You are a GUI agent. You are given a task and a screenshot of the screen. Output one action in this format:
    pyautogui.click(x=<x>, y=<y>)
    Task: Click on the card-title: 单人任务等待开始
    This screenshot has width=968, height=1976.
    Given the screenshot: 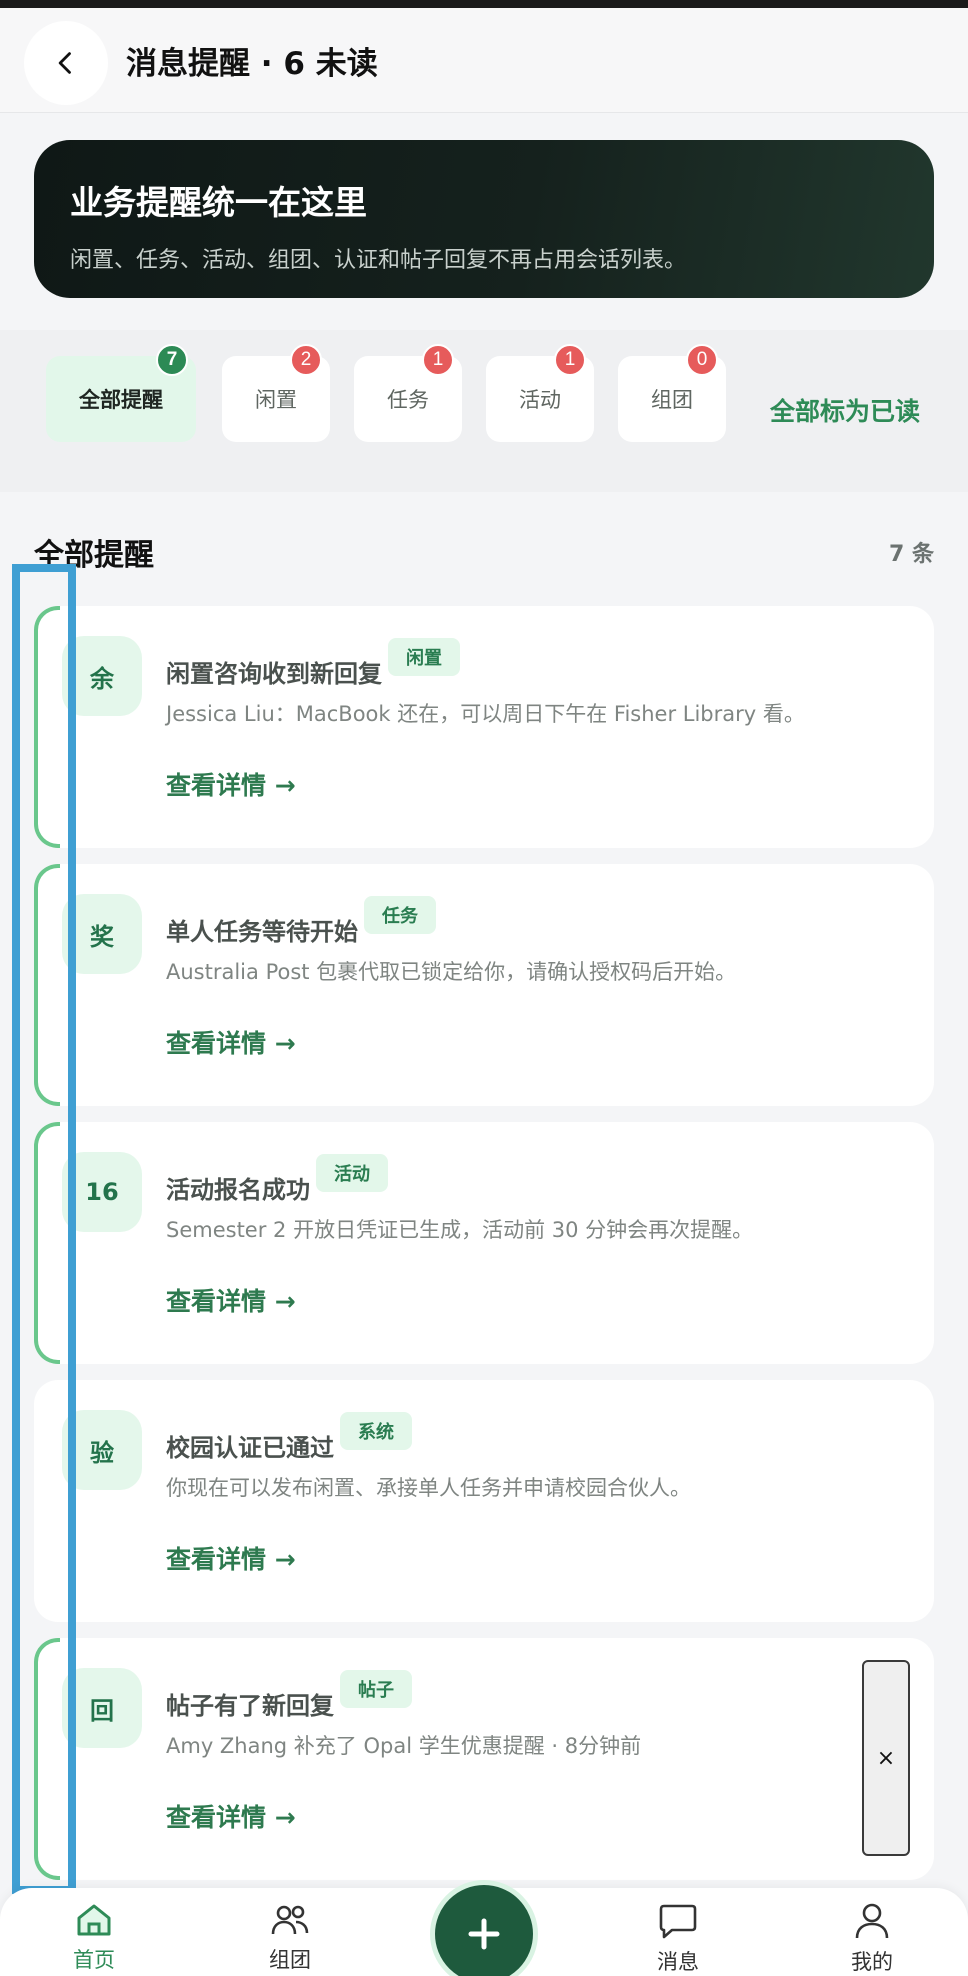 What is the action you would take?
    pyautogui.click(x=262, y=932)
    